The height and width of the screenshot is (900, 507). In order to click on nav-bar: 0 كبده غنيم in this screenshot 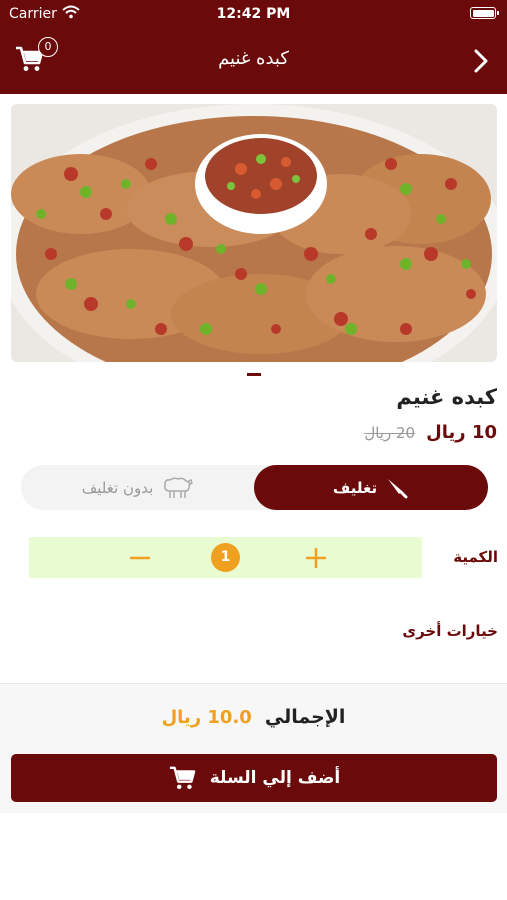, I will do `click(253, 61)`.